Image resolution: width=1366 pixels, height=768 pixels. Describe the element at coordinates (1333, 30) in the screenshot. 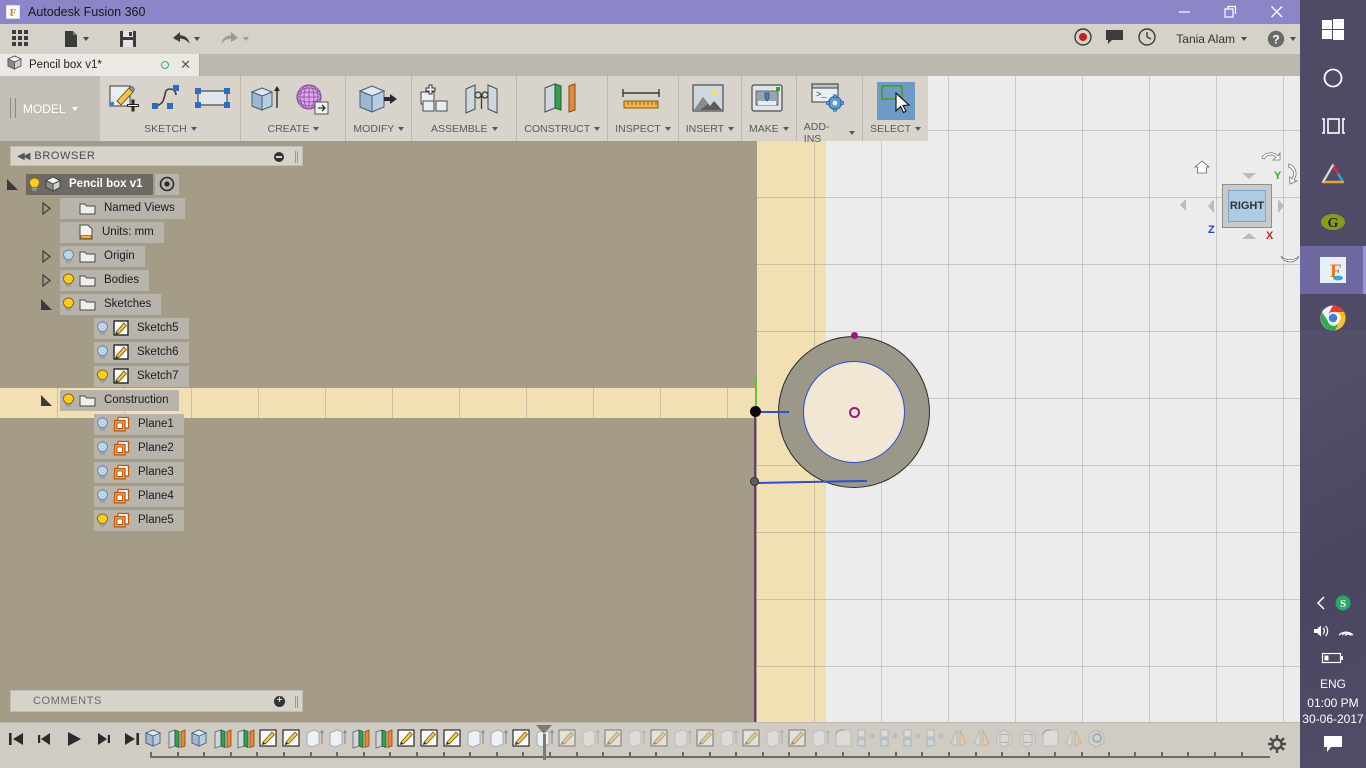

I see `start-button` at that location.